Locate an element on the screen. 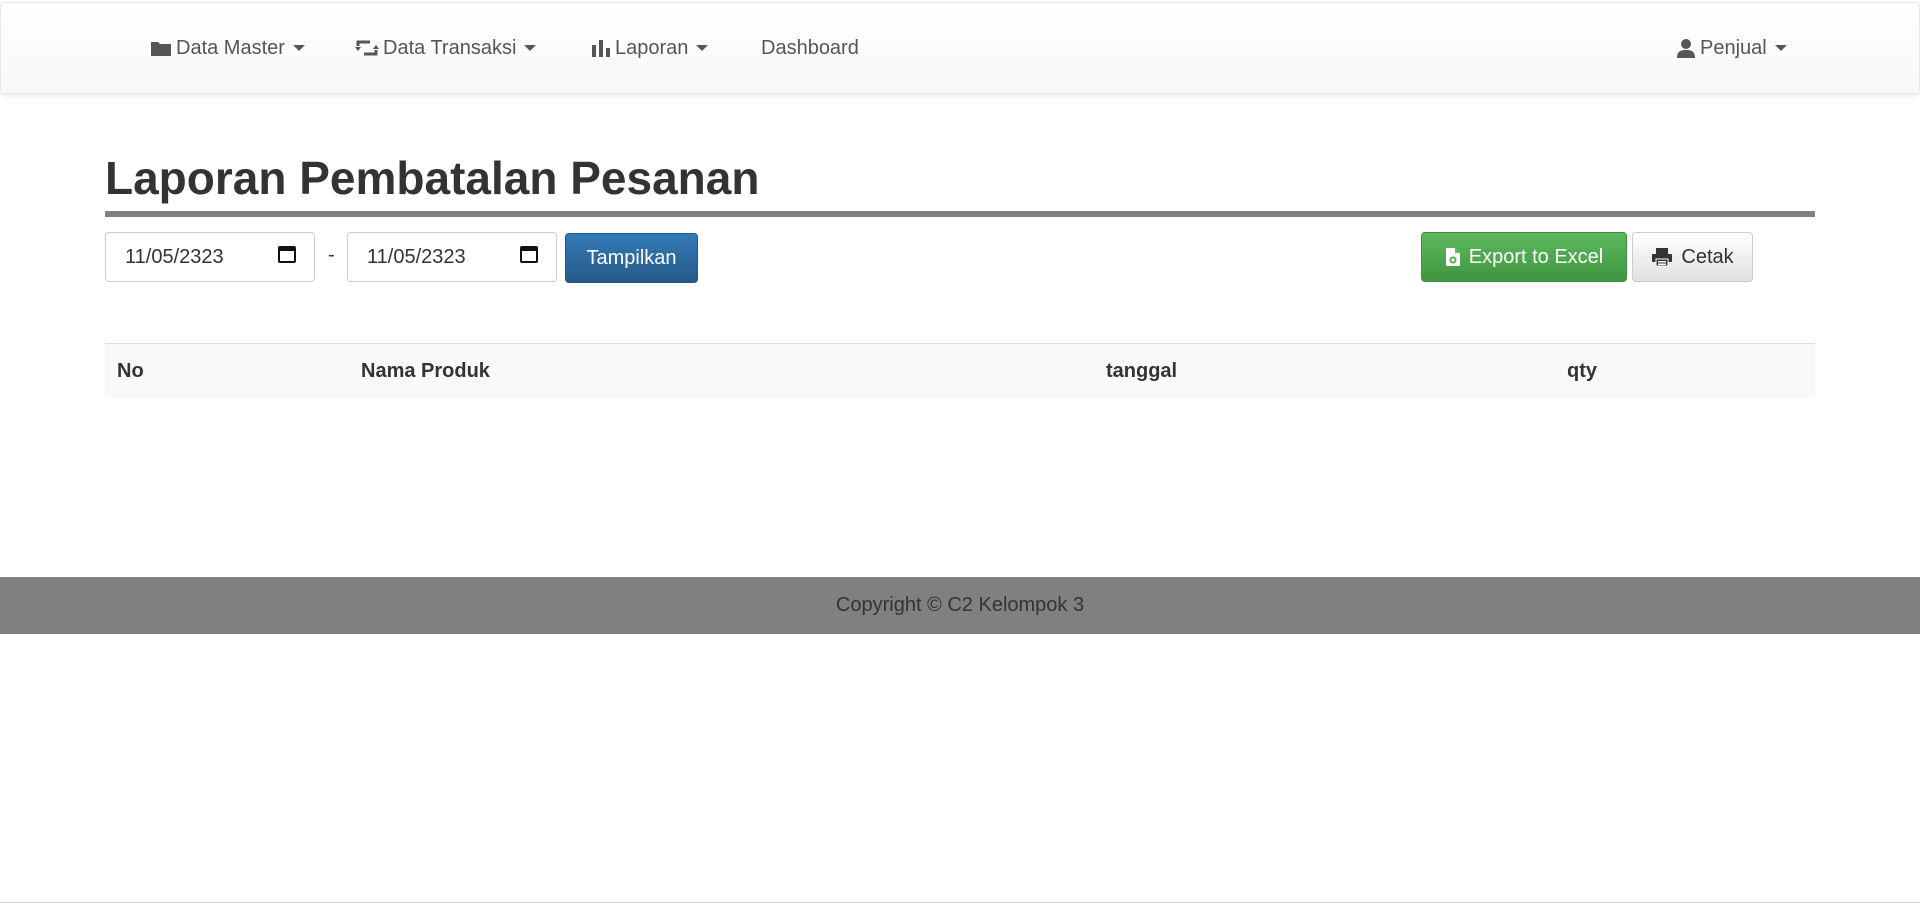 The height and width of the screenshot is (904, 1920). nav-user-label: Penjual is located at coordinates (1733, 47).